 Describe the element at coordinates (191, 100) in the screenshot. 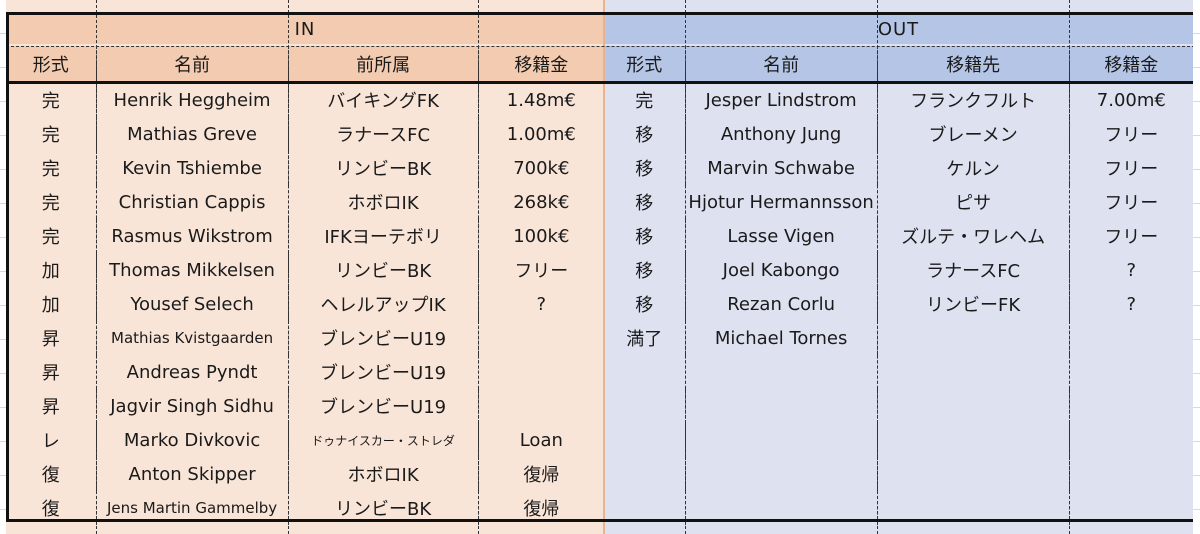

I see `in-cell-name: Henrik Heggheim` at that location.